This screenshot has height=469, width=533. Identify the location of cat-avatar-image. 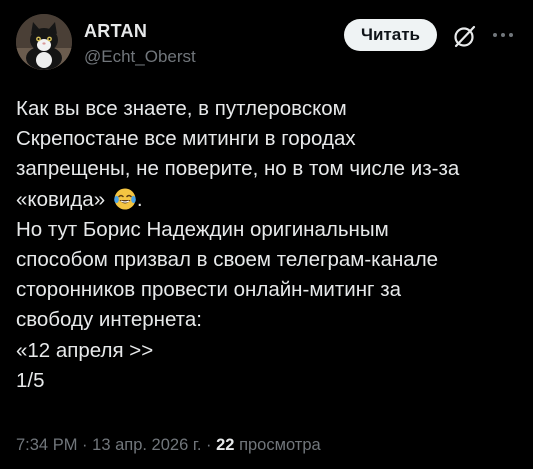
(44, 42).